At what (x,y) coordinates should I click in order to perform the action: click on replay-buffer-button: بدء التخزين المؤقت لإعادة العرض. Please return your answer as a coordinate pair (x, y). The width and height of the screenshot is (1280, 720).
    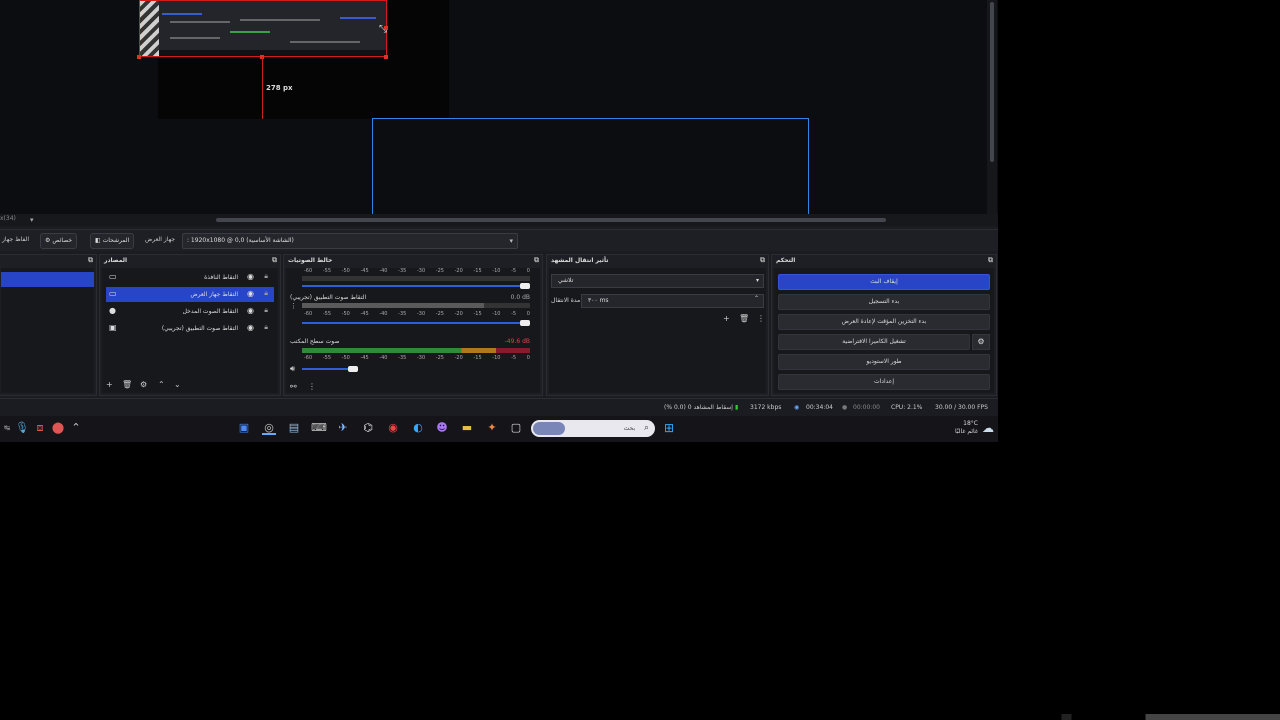
    Looking at the image, I should click on (884, 322).